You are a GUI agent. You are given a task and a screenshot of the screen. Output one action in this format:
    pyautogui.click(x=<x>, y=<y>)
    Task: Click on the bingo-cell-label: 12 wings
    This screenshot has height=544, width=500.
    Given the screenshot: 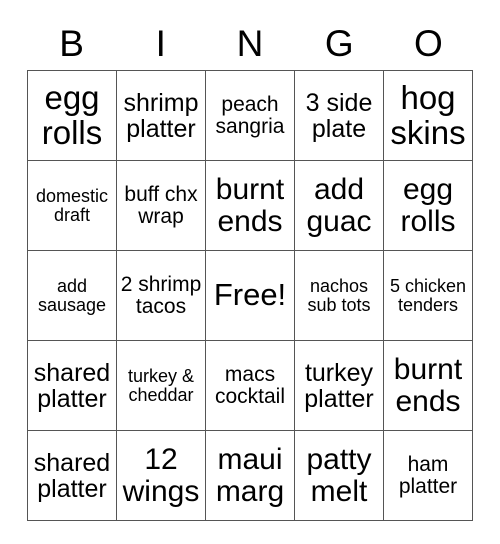 What is the action you would take?
    pyautogui.click(x=161, y=475)
    